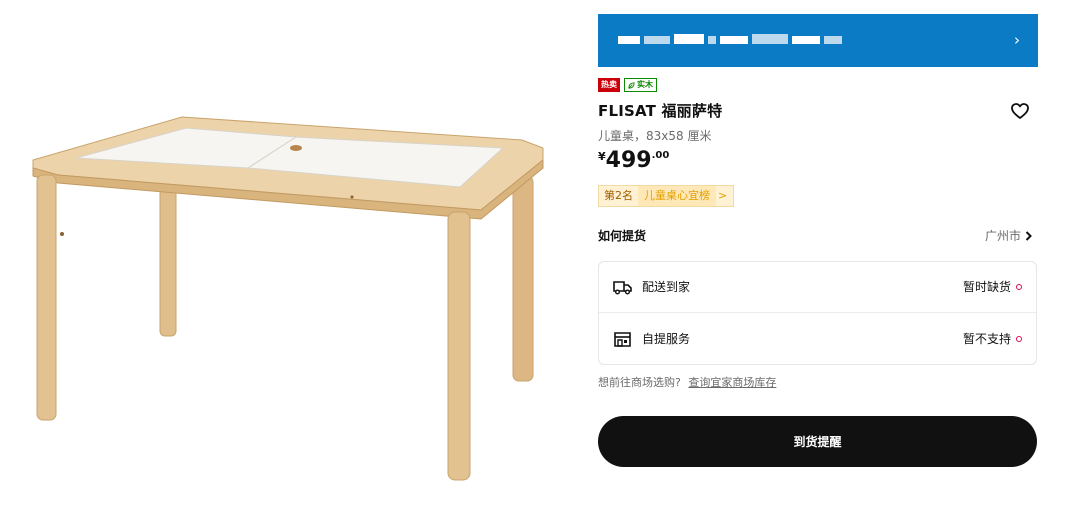  Describe the element at coordinates (660, 111) in the screenshot. I see `product-name: FLISAT 福丽萨特` at that location.